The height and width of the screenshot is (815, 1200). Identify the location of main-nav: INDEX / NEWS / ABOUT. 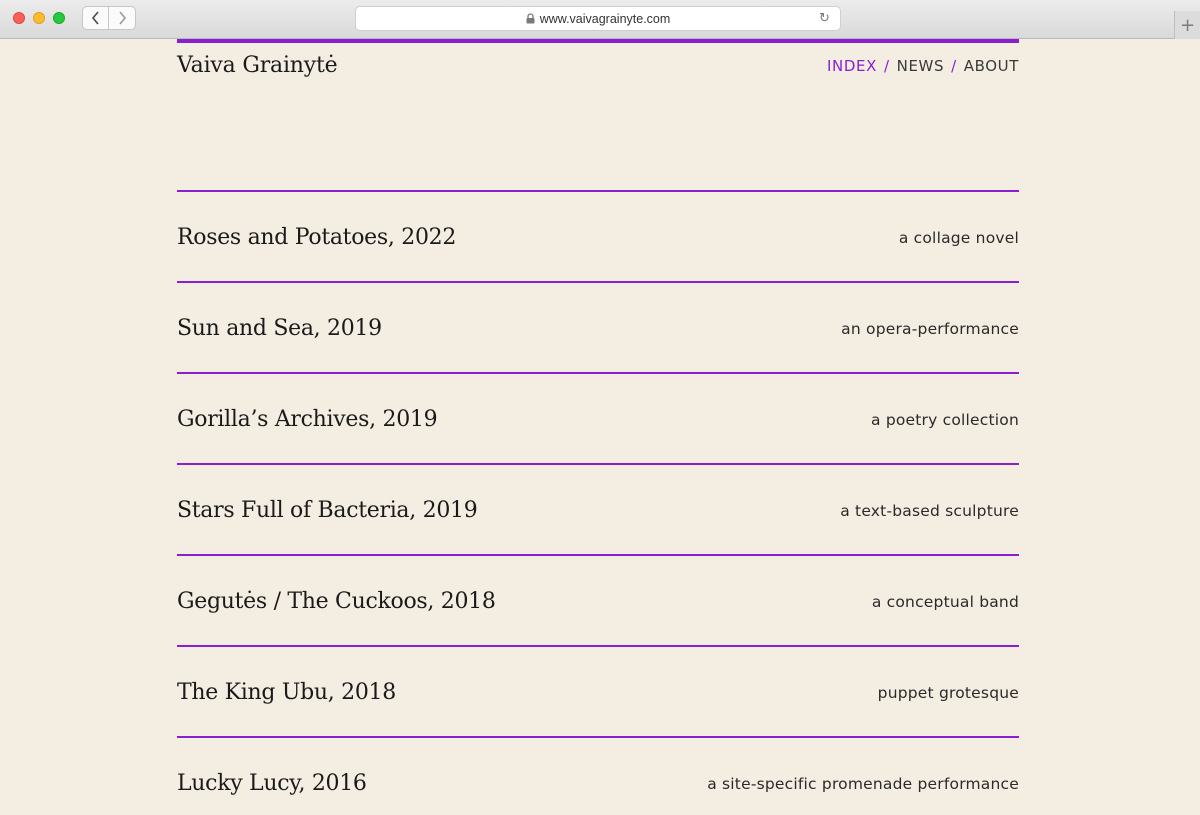
(923, 66).